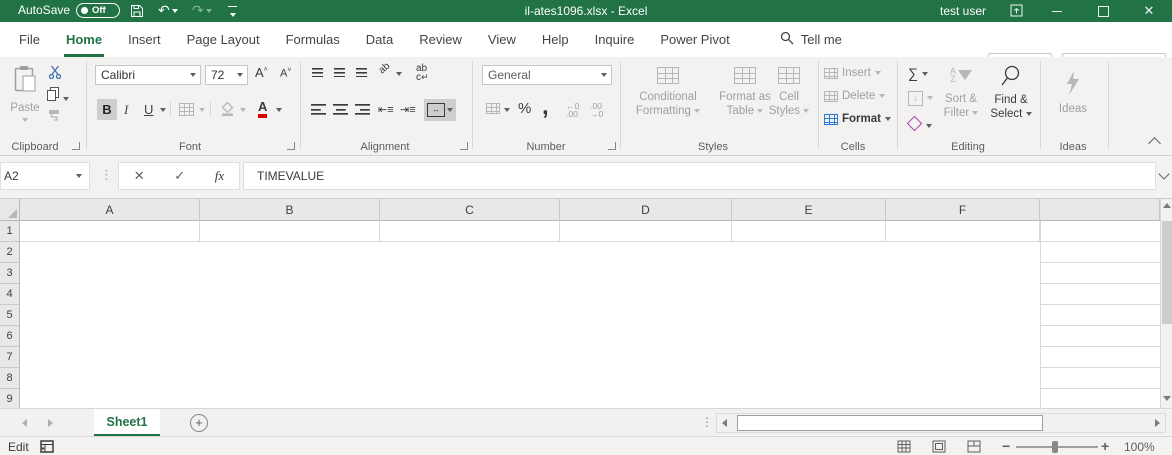  I want to click on scroll-down-arrow, so click(1166, 398).